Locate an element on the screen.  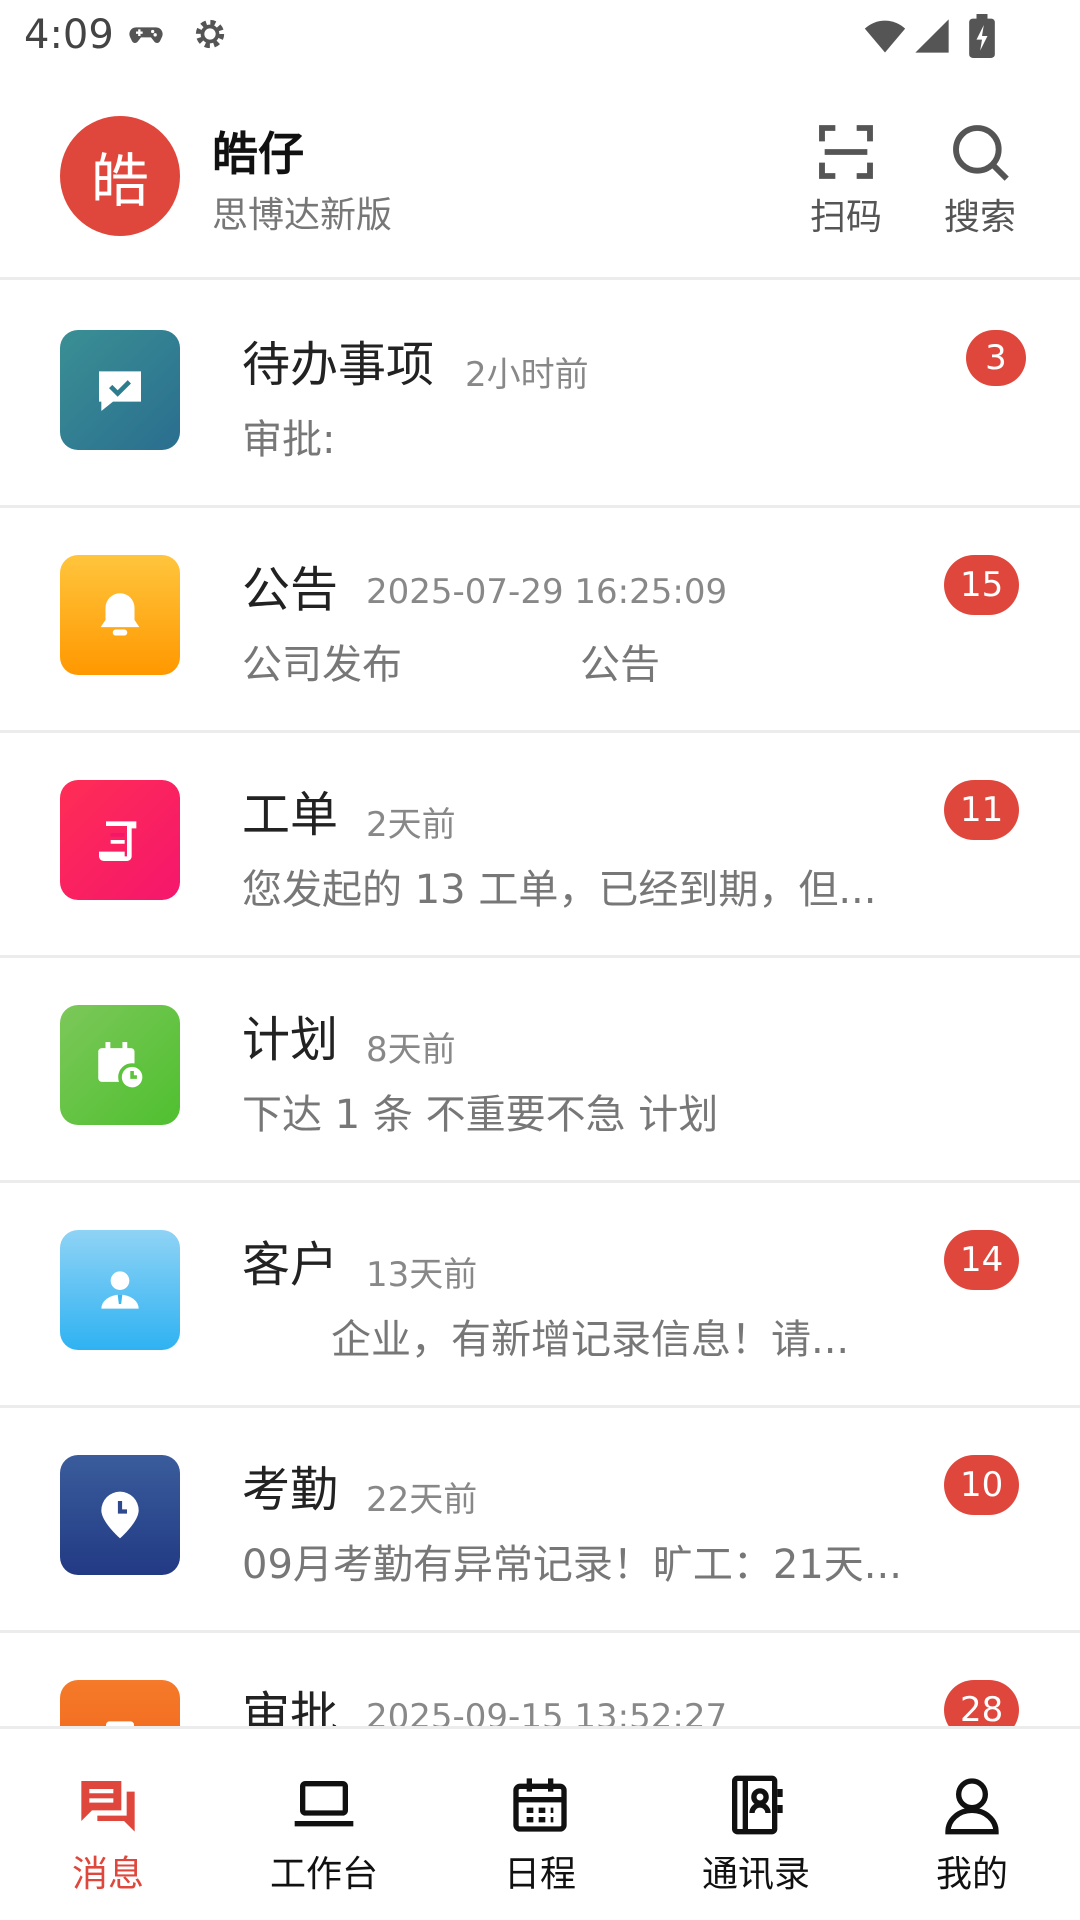
message-title: 考勤 is located at coordinates (290, 1490).